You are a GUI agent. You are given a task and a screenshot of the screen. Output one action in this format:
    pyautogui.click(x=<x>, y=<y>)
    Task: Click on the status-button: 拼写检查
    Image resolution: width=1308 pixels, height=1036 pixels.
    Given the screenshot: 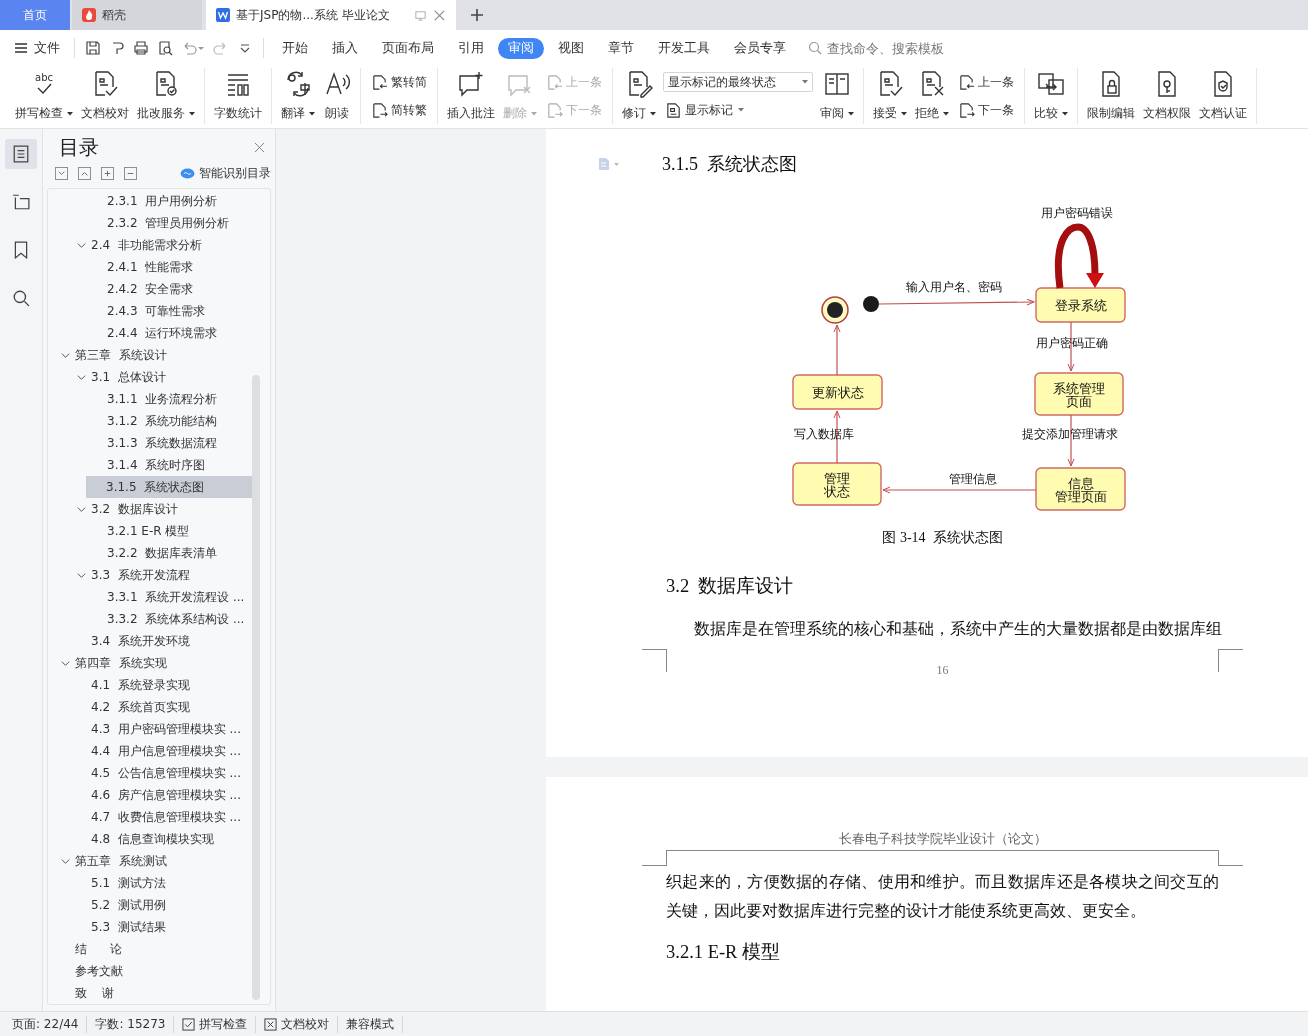 What is the action you would take?
    pyautogui.click(x=215, y=1024)
    